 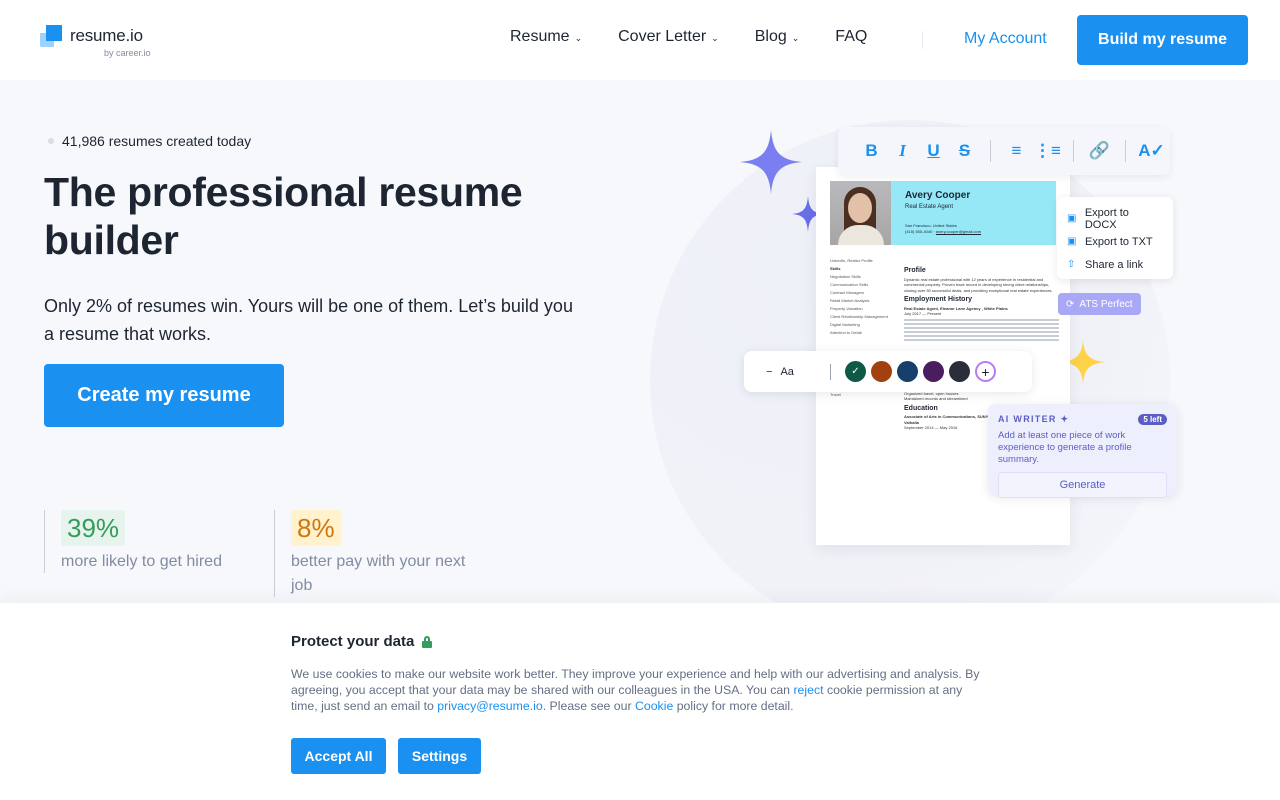 I want to click on share-icon: ⇧, so click(x=1071, y=264).